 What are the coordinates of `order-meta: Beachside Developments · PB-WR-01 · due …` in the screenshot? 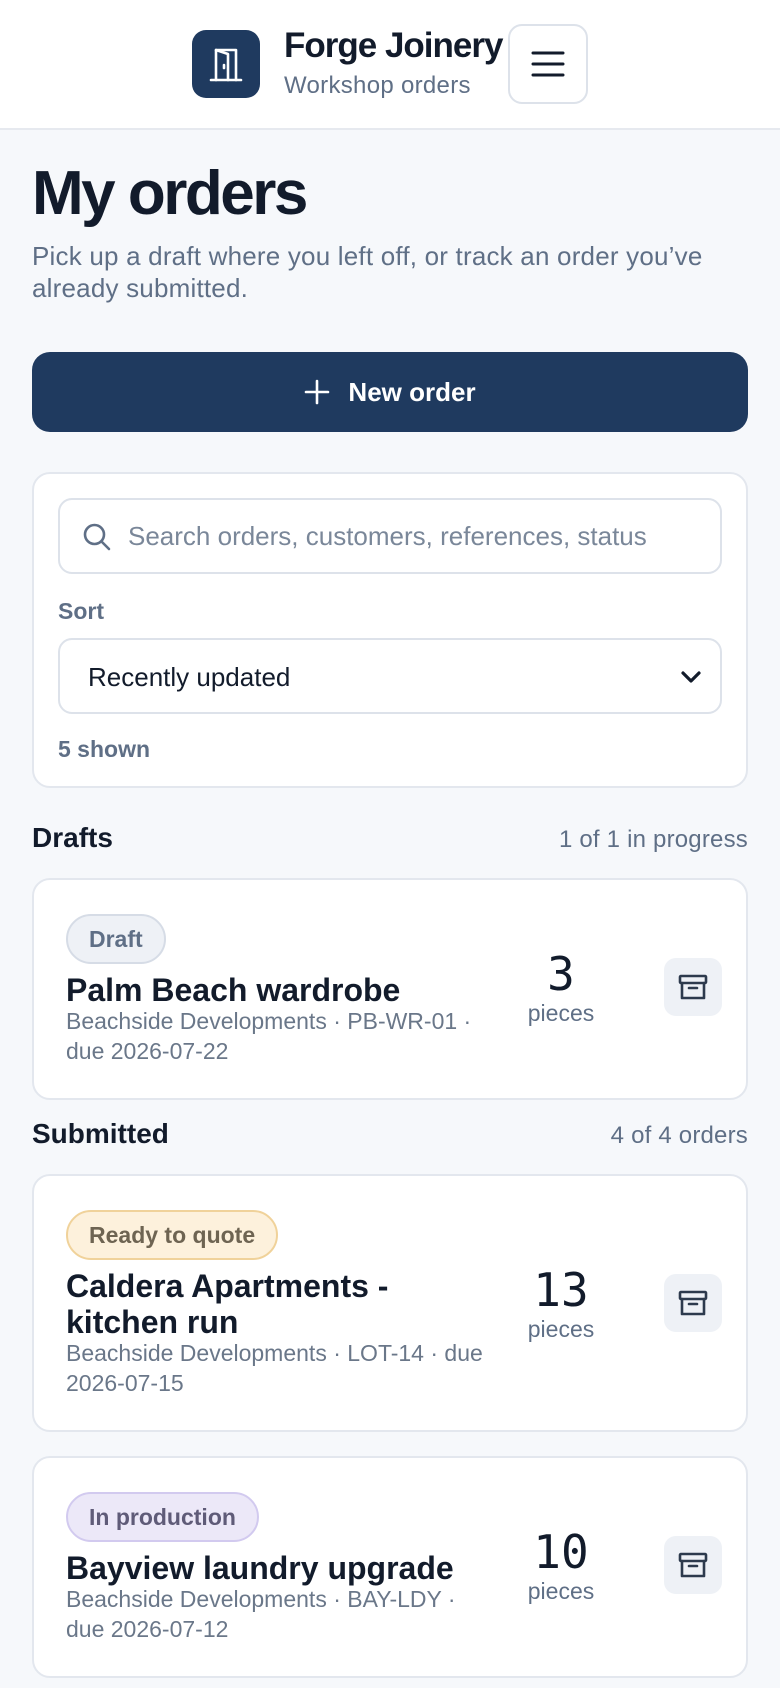 It's located at (269, 1036).